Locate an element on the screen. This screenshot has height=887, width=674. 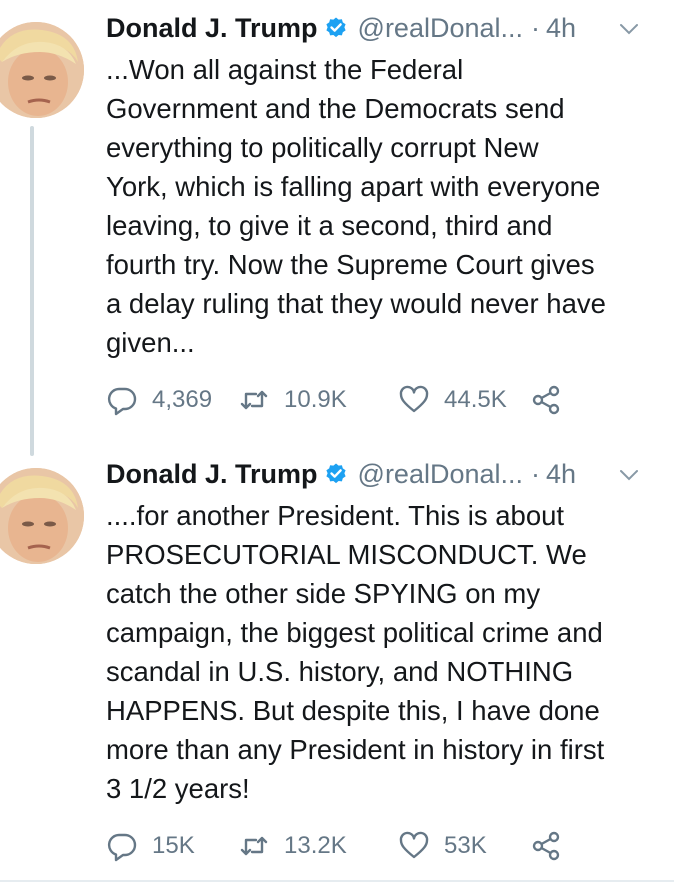
divider is located at coordinates (337, 881).